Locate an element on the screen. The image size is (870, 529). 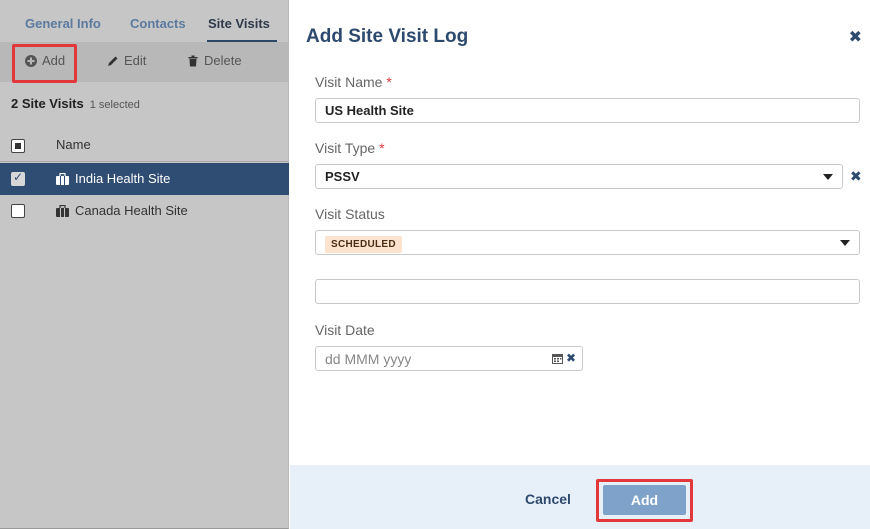
trash-icon is located at coordinates (193, 60).